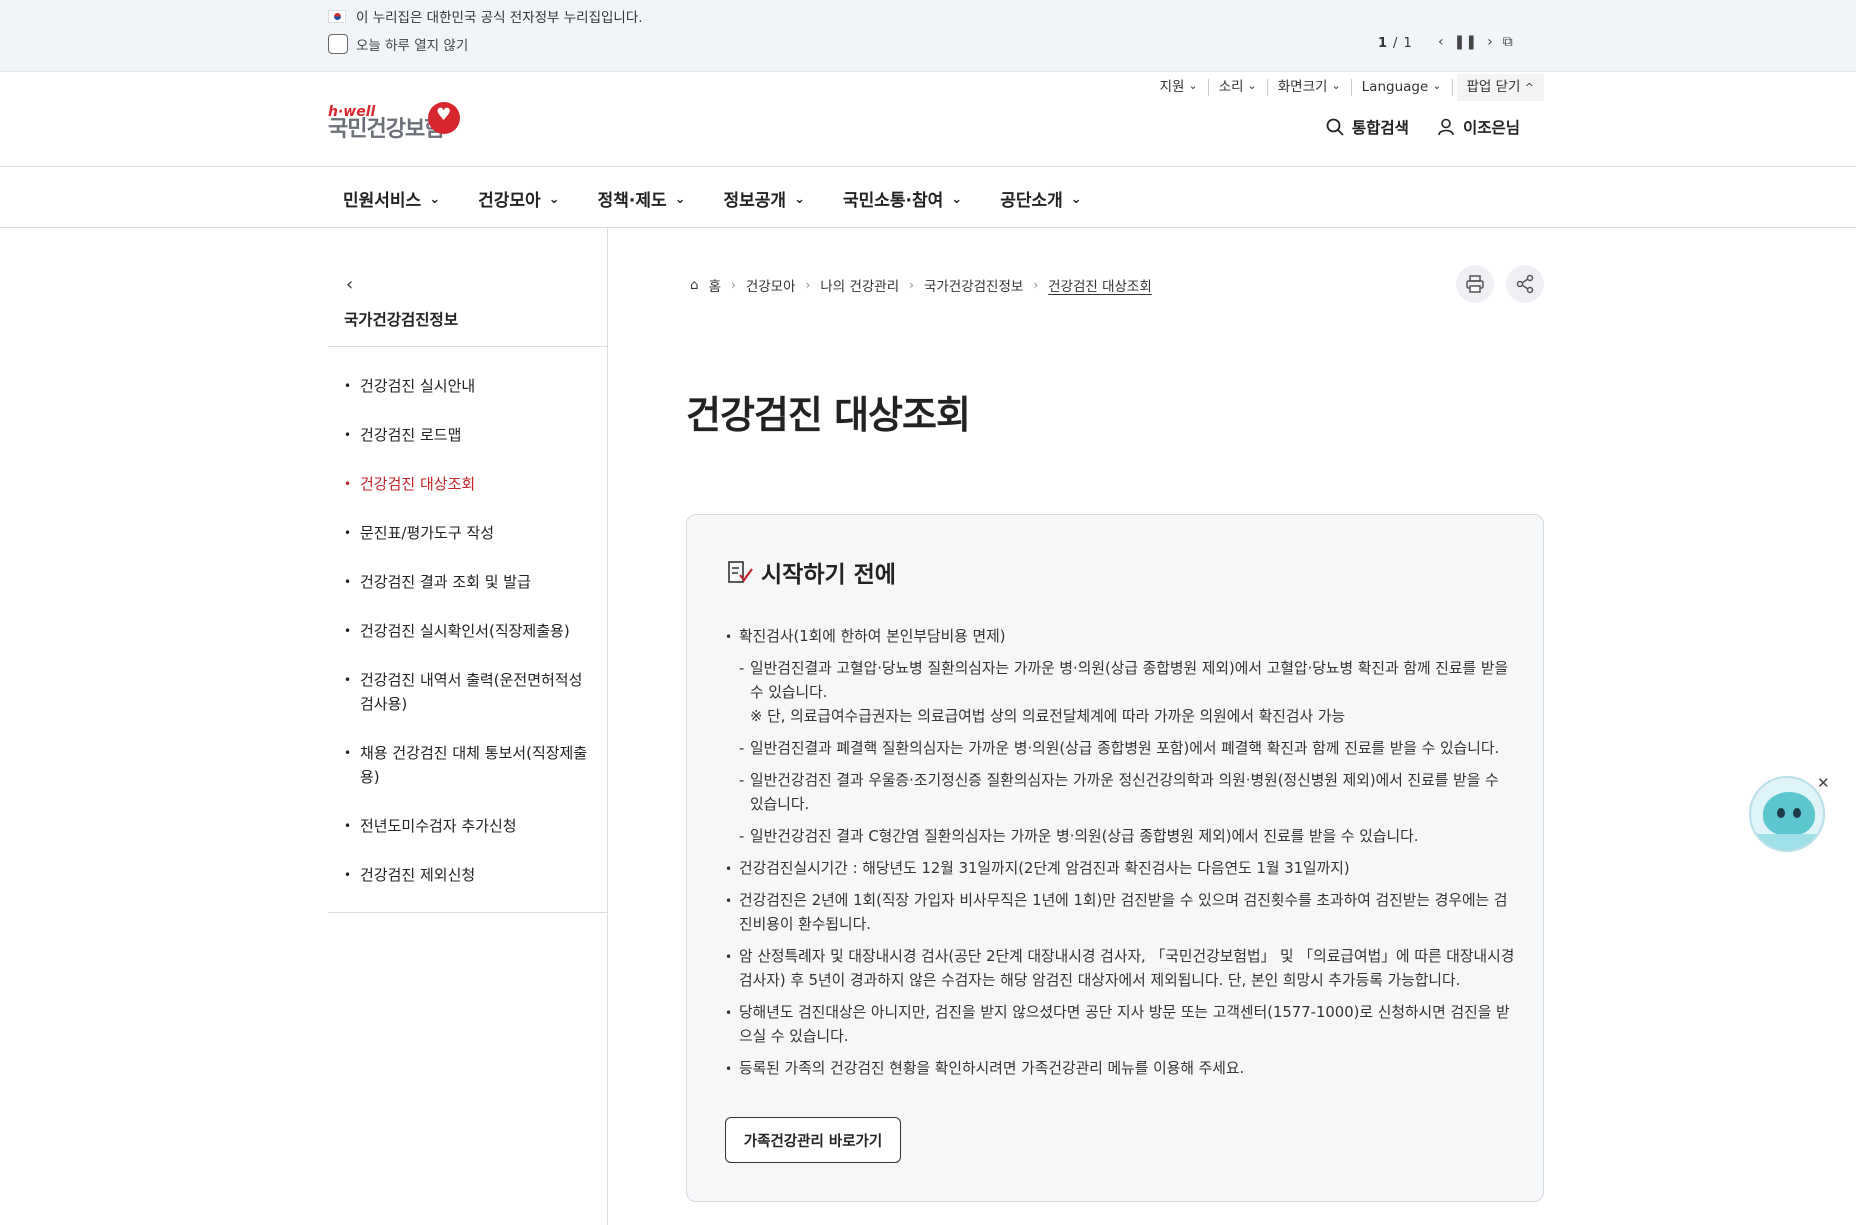 This screenshot has height=1225, width=1856. What do you see at coordinates (1423, 127) in the screenshot?
I see `header-actions: 통합검색 이조은님` at bounding box center [1423, 127].